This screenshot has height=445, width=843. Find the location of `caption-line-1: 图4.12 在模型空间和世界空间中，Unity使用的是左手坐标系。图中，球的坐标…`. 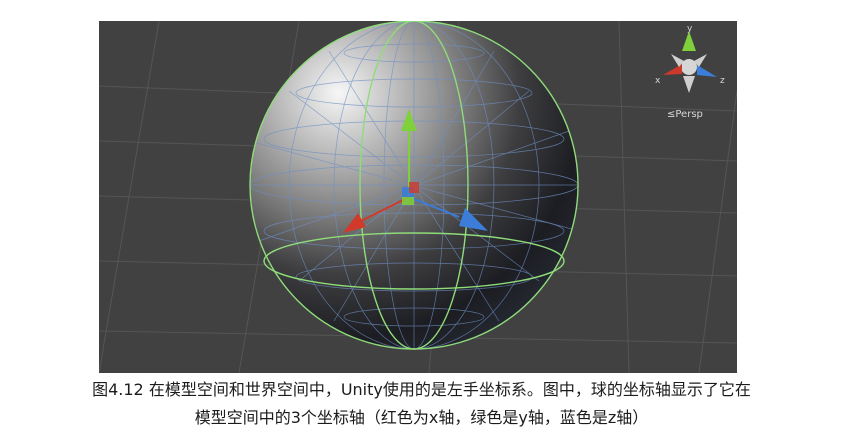

caption-line-1: 图4.12 在模型空间和世界空间中，Unity使用的是左手坐标系。图中，球的坐标… is located at coordinates (421, 389).